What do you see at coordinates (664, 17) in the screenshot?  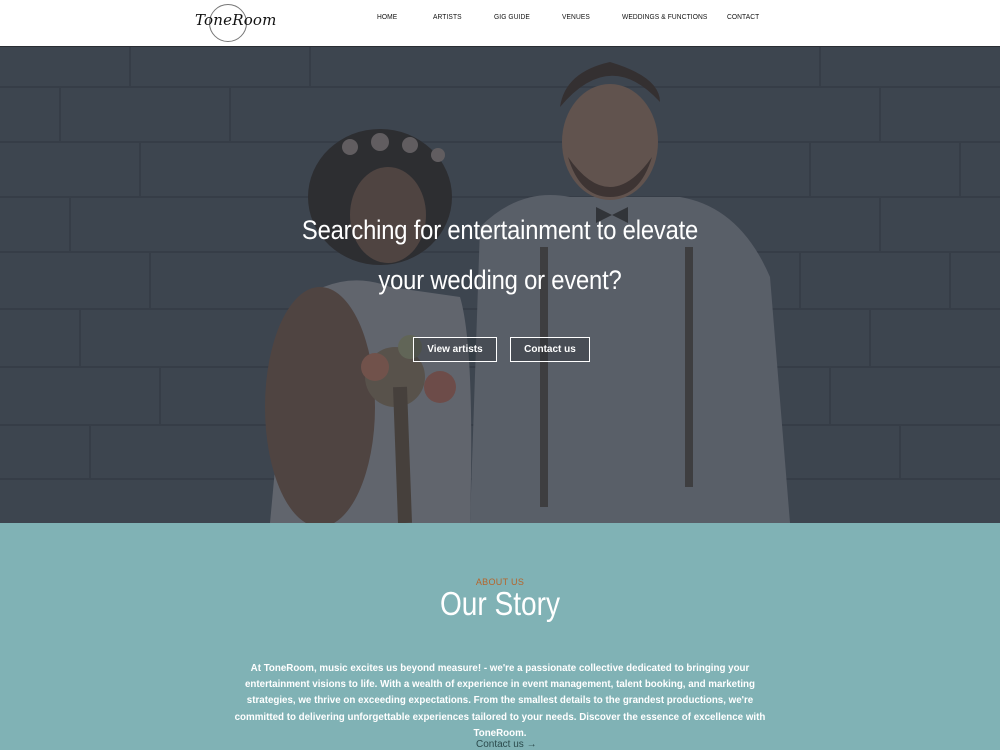 I see `nav-weddings-functions: WEDDINGS & FUNCTIONS` at bounding box center [664, 17].